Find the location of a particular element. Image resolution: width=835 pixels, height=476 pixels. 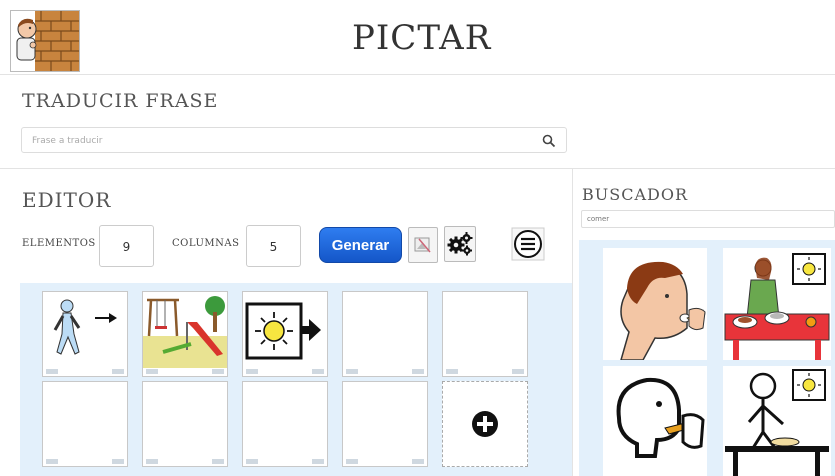

elements-label: ELEMENTOS is located at coordinates (59, 243).